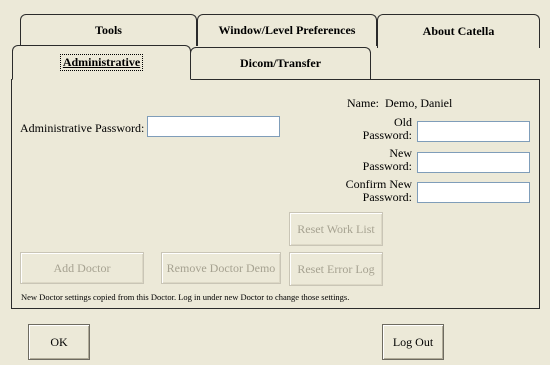 The width and height of the screenshot is (550, 365). Describe the element at coordinates (387, 197) in the screenshot. I see `confirm-password-label-line2: Password:` at that location.